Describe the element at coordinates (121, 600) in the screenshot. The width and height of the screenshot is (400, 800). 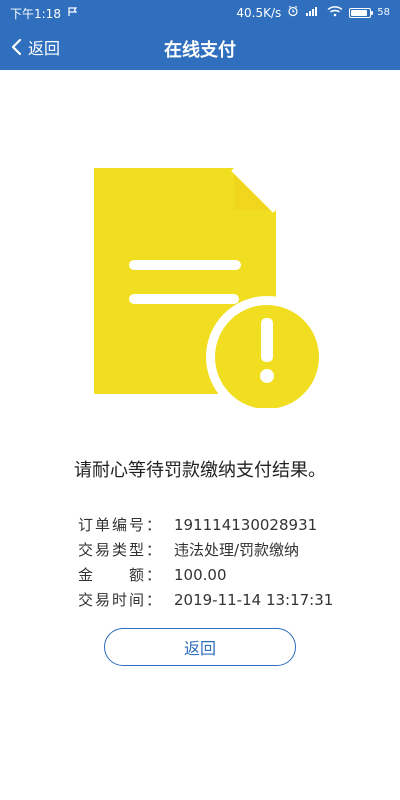
I see `transaction-time-label: 交易时间：` at that location.